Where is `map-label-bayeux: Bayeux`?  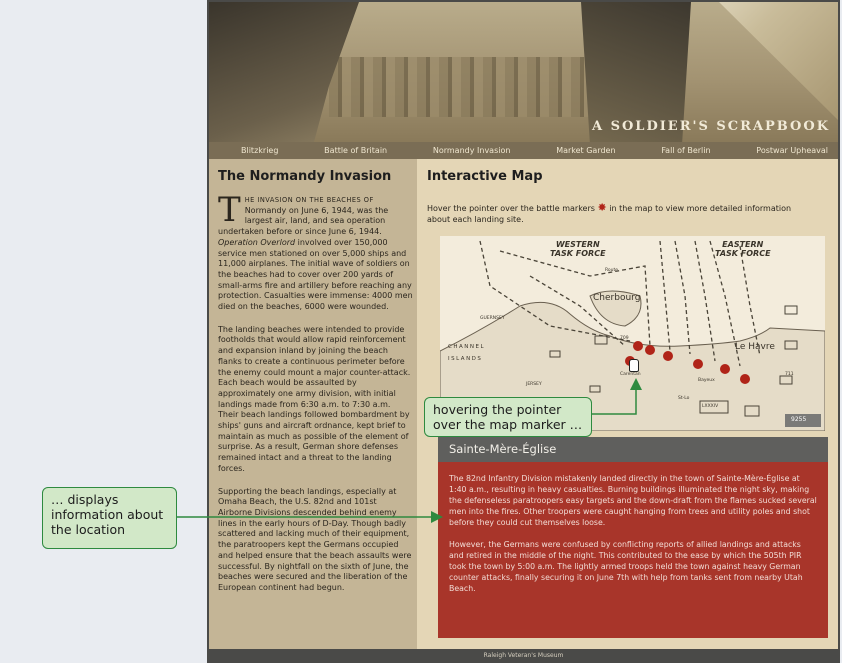 map-label-bayeux: Bayeux is located at coordinates (706, 380).